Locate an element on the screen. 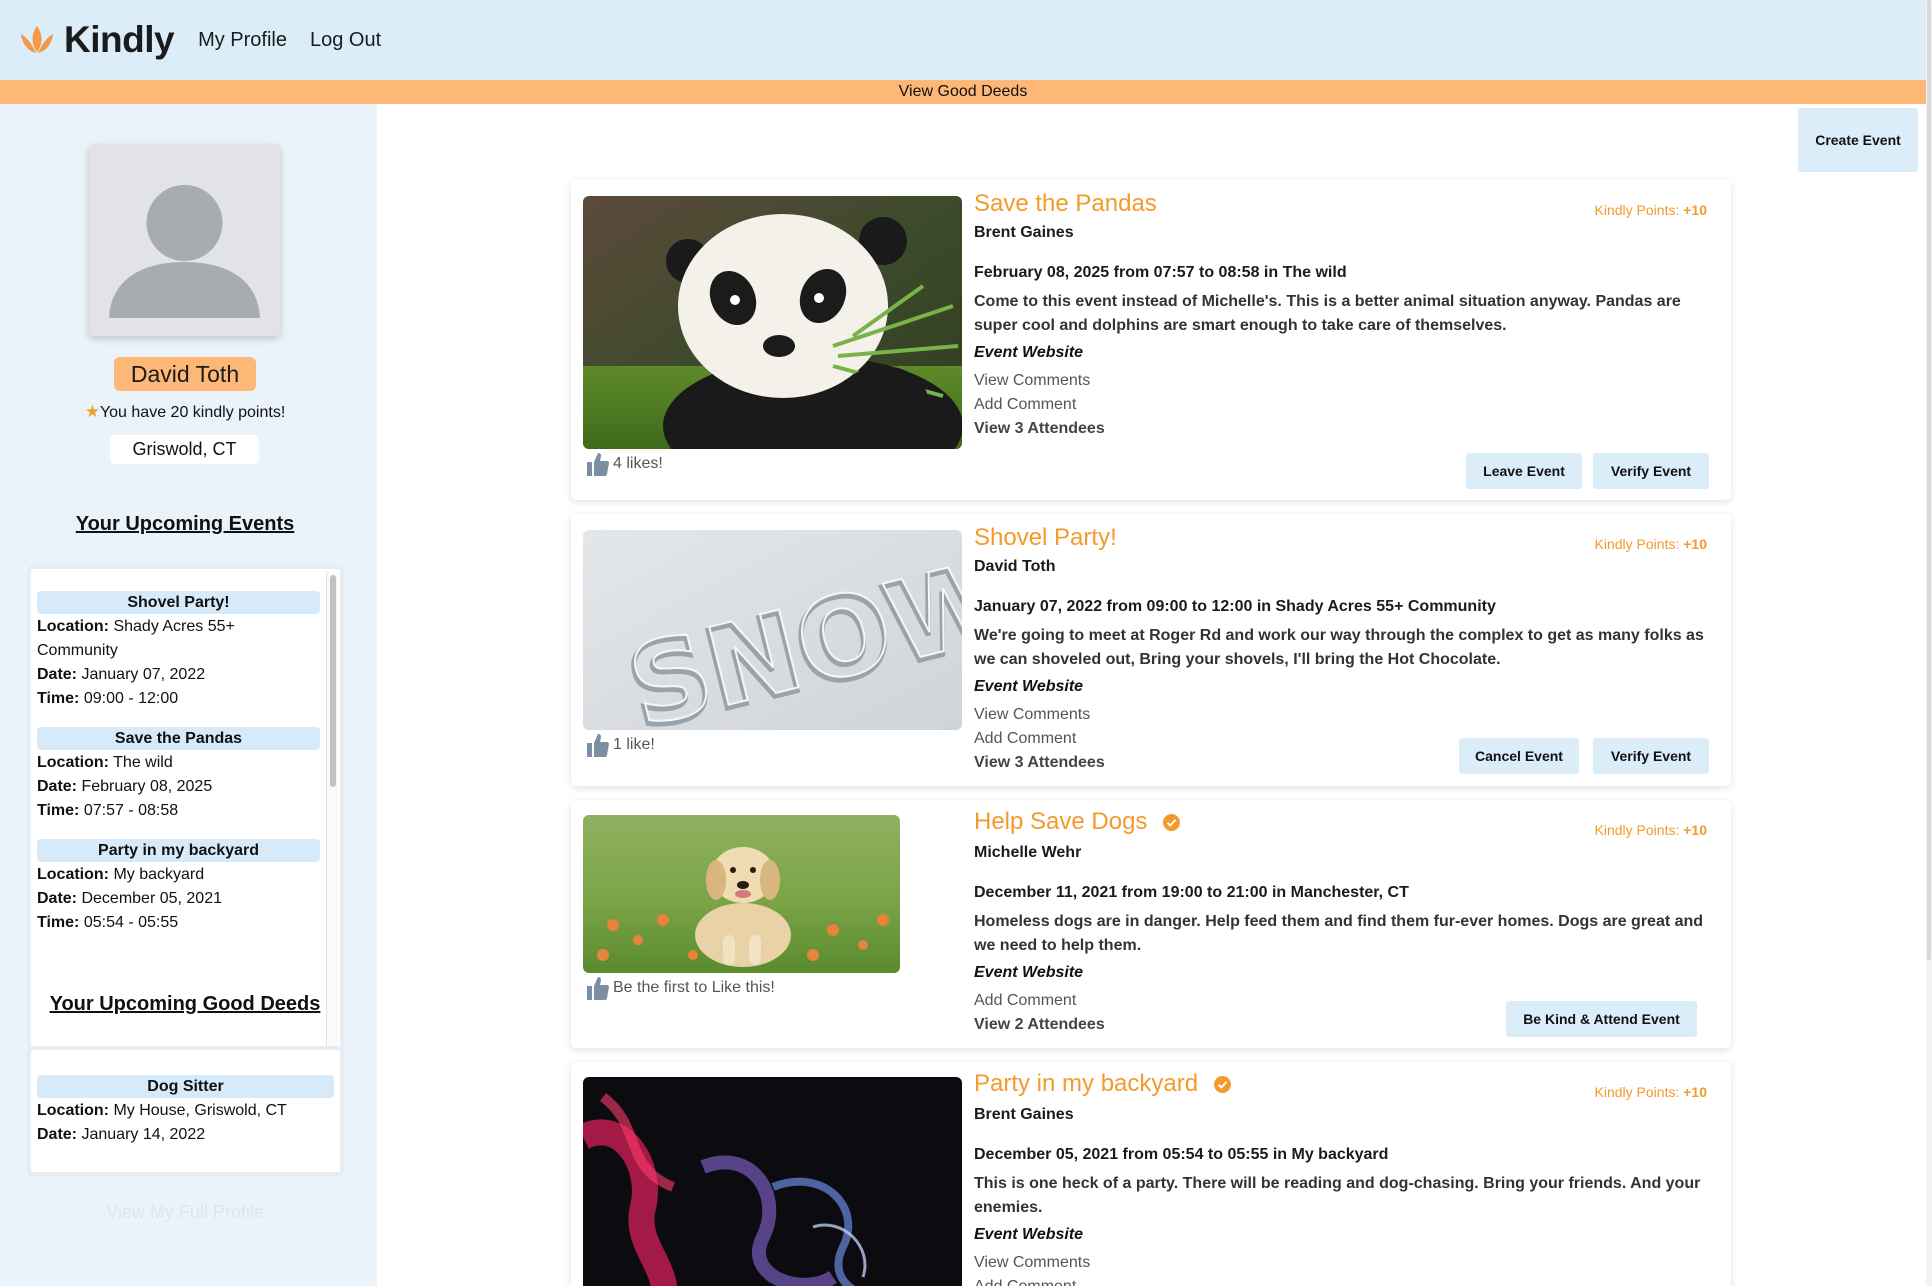 The height and width of the screenshot is (1286, 1932). event-title: Shovel Party! is located at coordinates (1045, 538).